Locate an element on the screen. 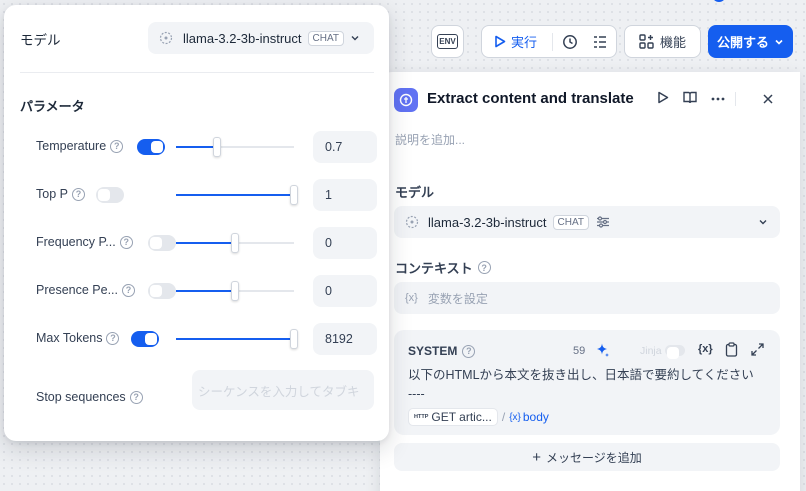 Image resolution: width=806 pixels, height=491 pixels. toolbar-divider is located at coordinates (552, 42).